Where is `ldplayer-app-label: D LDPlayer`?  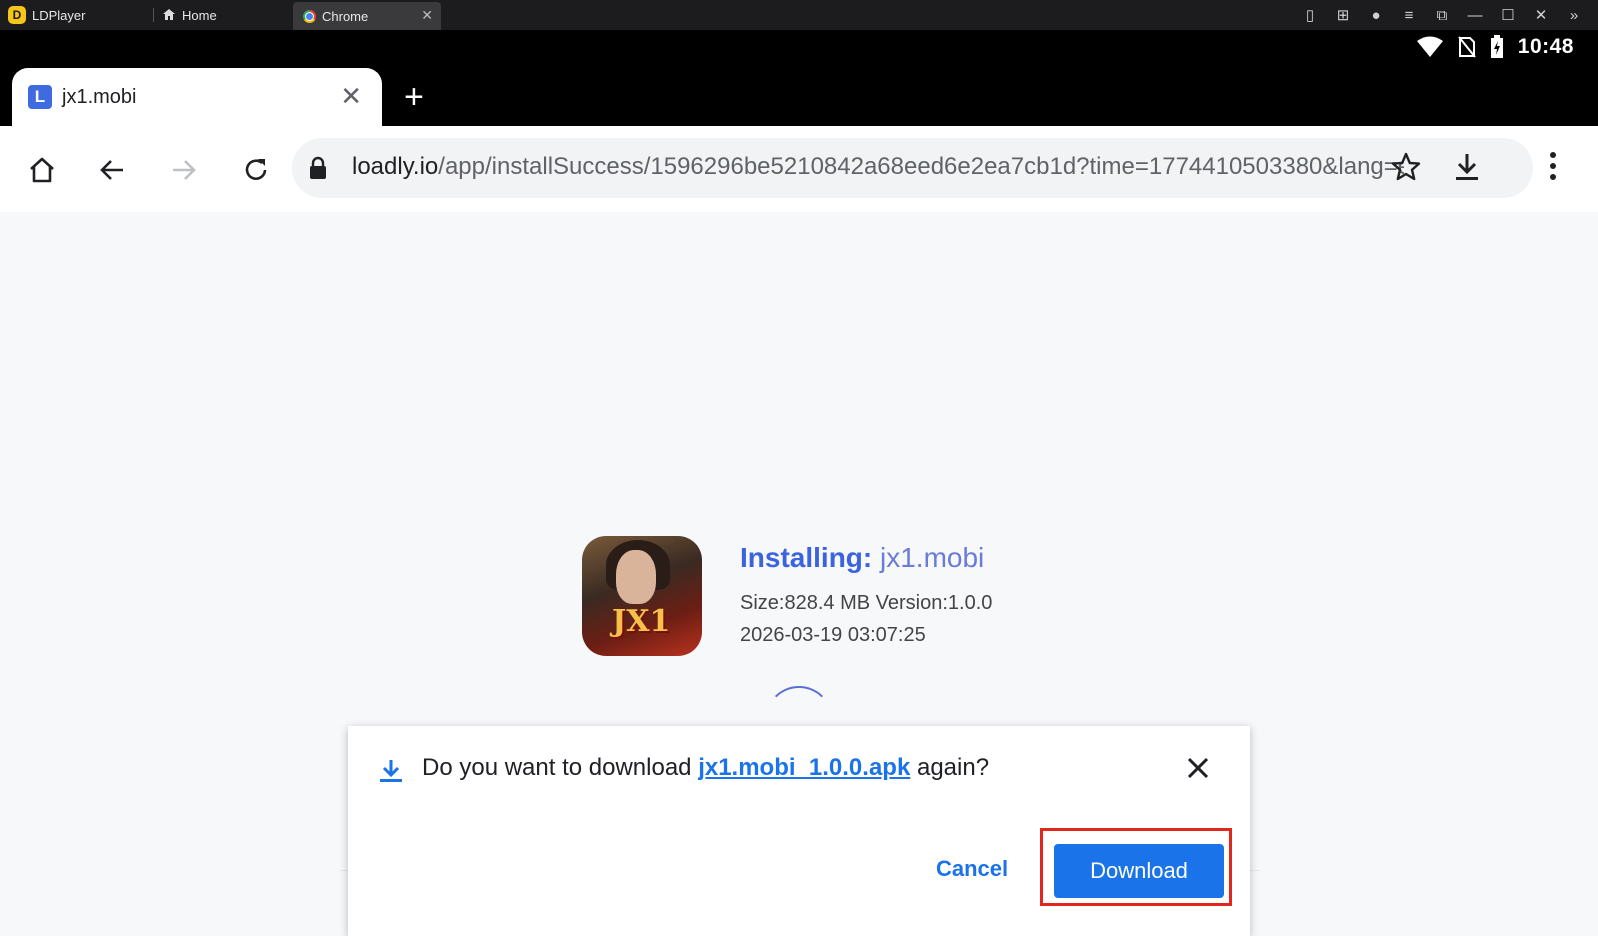 ldplayer-app-label: D LDPlayer is located at coordinates (46, 15).